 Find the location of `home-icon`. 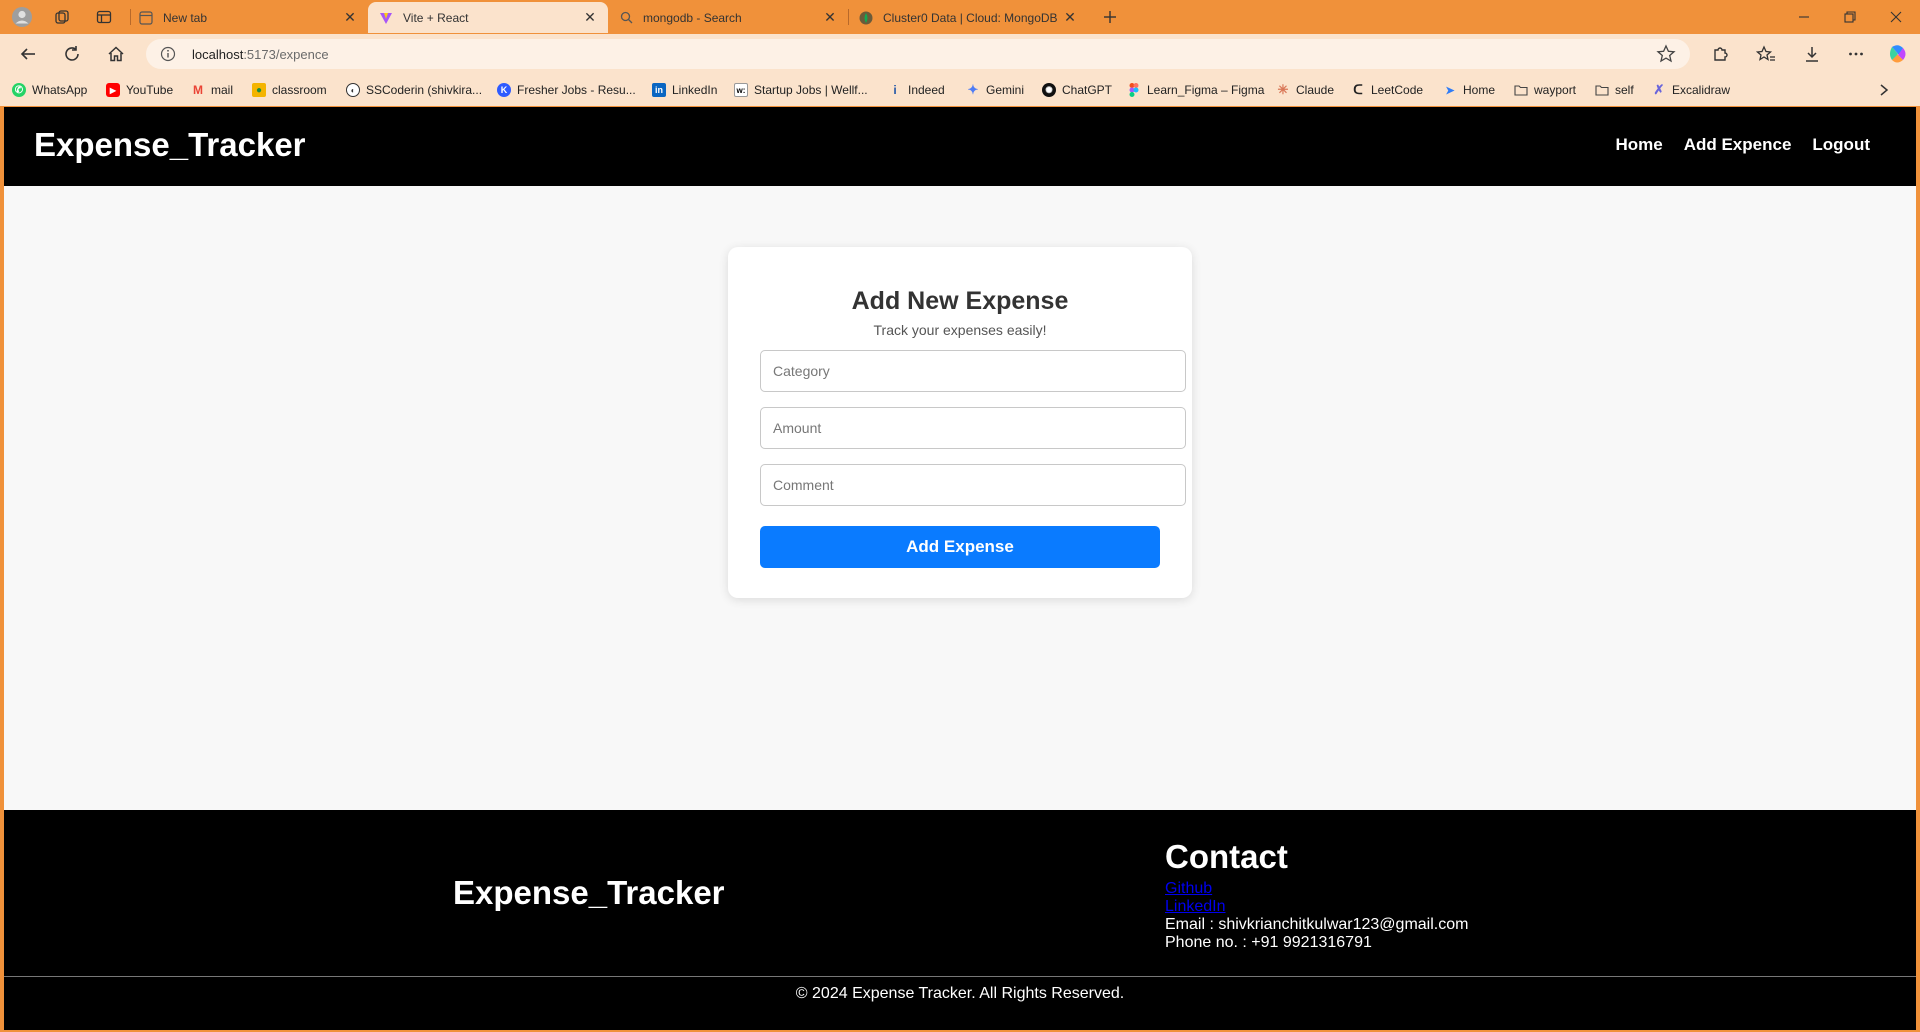

home-icon is located at coordinates (116, 54).